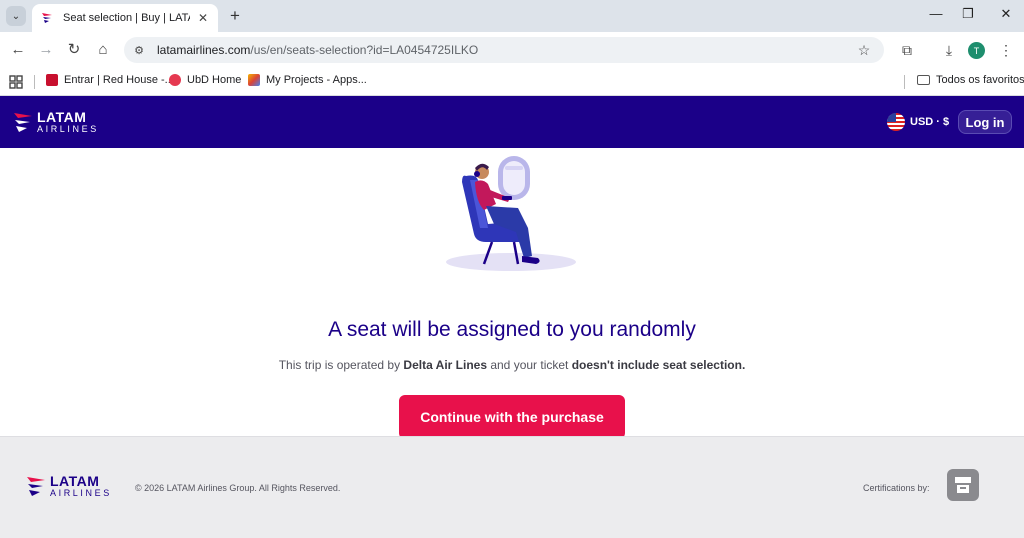 Image resolution: width=1024 pixels, height=538 pixels. Describe the element at coordinates (985, 122) in the screenshot. I see `login-button: Log in` at that location.